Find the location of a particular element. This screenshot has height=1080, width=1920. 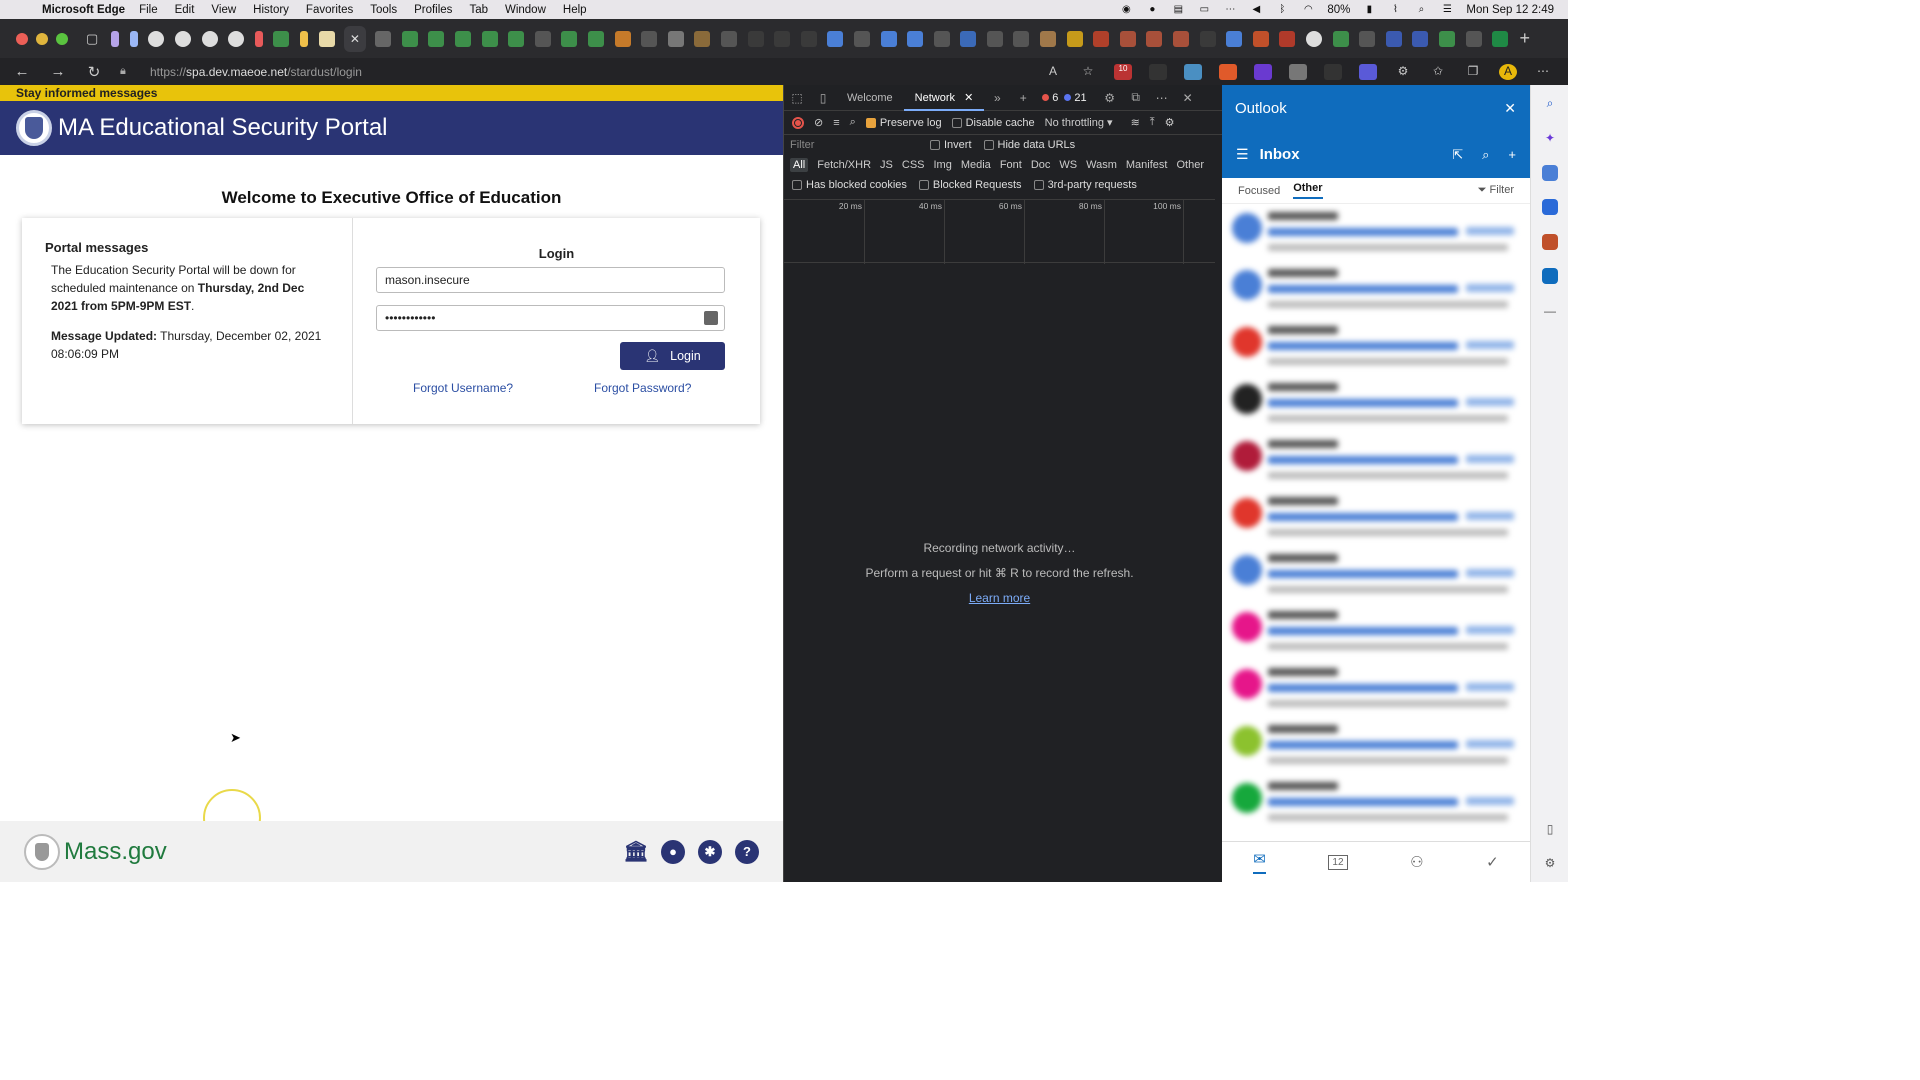

outlook-icon is located at coordinates (1550, 276).